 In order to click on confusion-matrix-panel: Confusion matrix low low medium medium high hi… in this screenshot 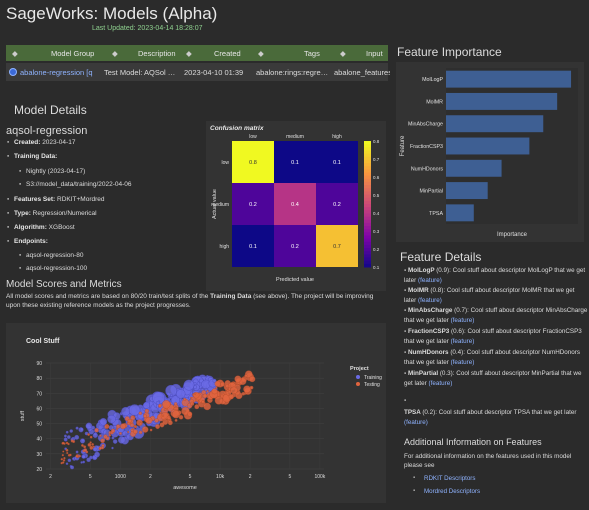, I will do `click(296, 206)`.